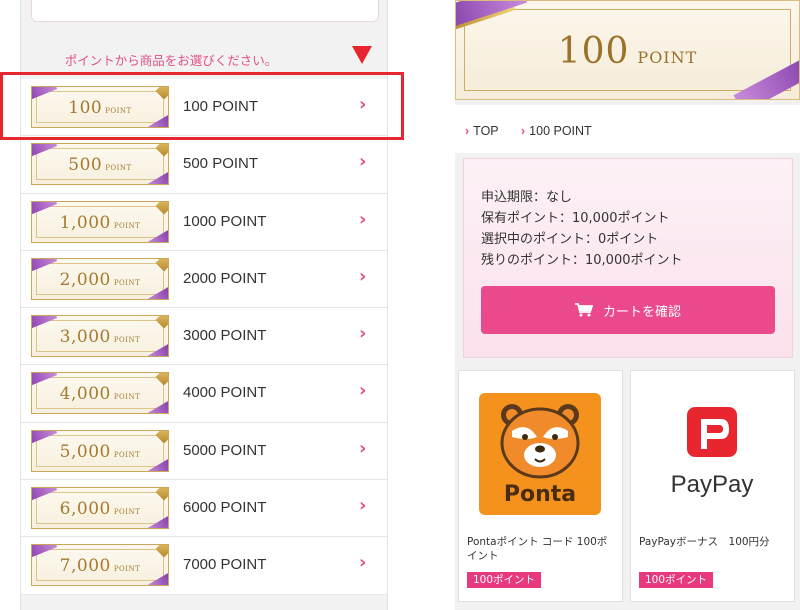 This screenshot has width=800, height=610. Describe the element at coordinates (627, 129) in the screenshot. I see `breadcrumb: › TOP › 100 POINT` at that location.